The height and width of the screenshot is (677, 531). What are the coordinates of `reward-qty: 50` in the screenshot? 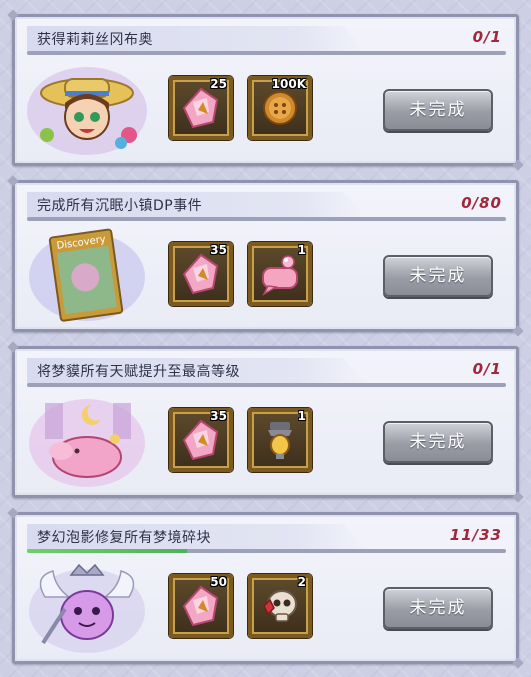 It's located at (218, 582).